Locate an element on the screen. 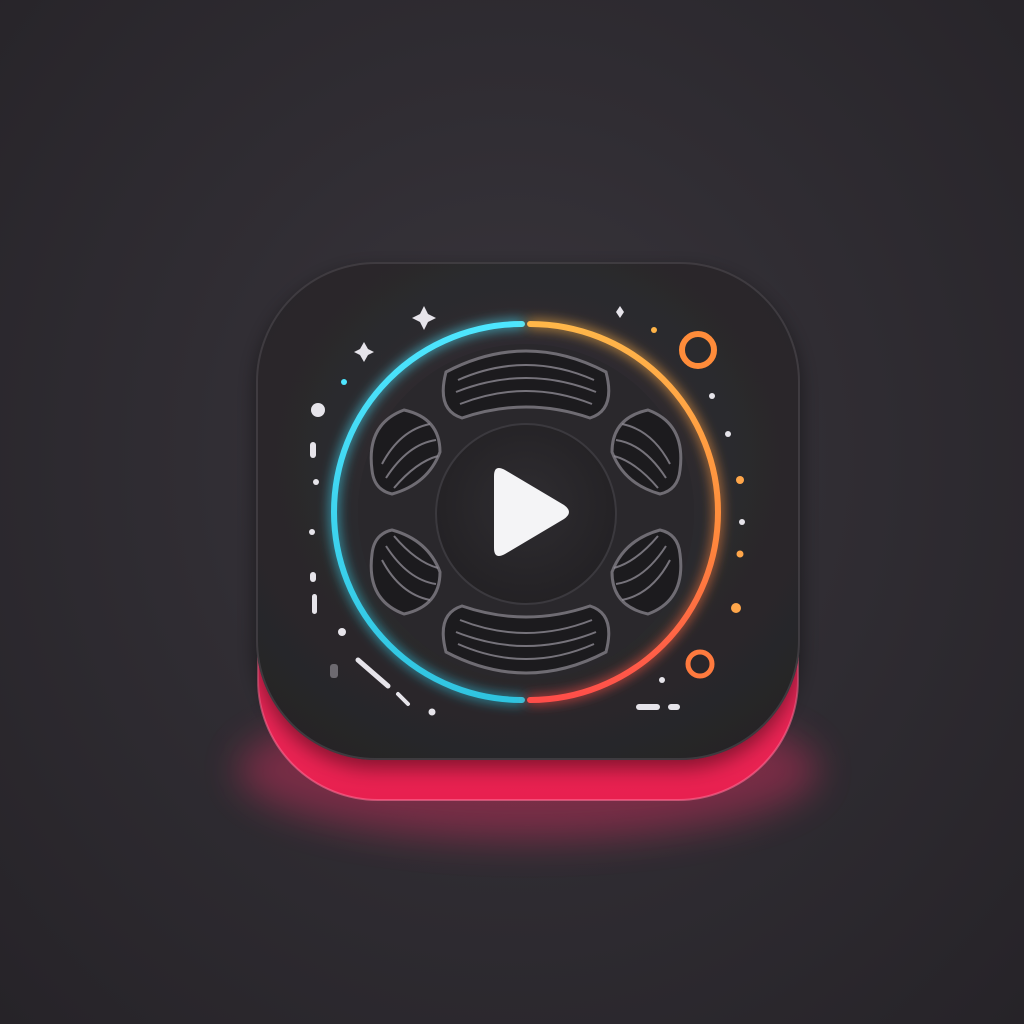  reel-hole-bottom is located at coordinates (526, 639).